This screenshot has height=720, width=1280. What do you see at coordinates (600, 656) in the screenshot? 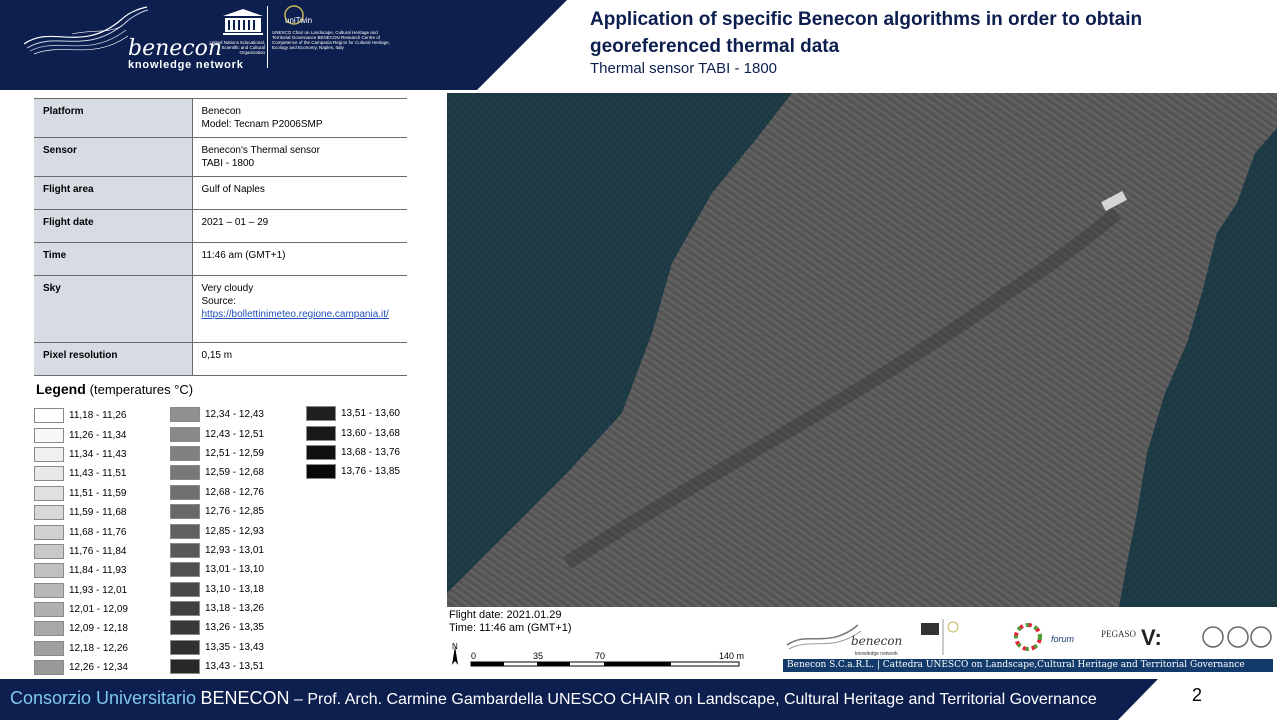
I see `scale-tick: 70` at bounding box center [600, 656].